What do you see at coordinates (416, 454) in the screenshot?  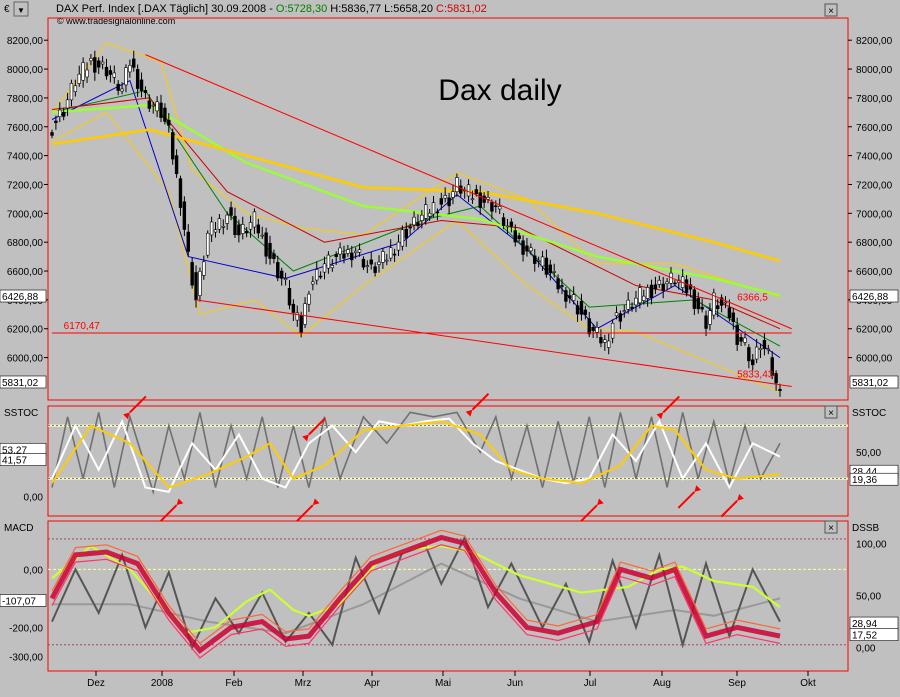 I see `sstoc-line` at bounding box center [416, 454].